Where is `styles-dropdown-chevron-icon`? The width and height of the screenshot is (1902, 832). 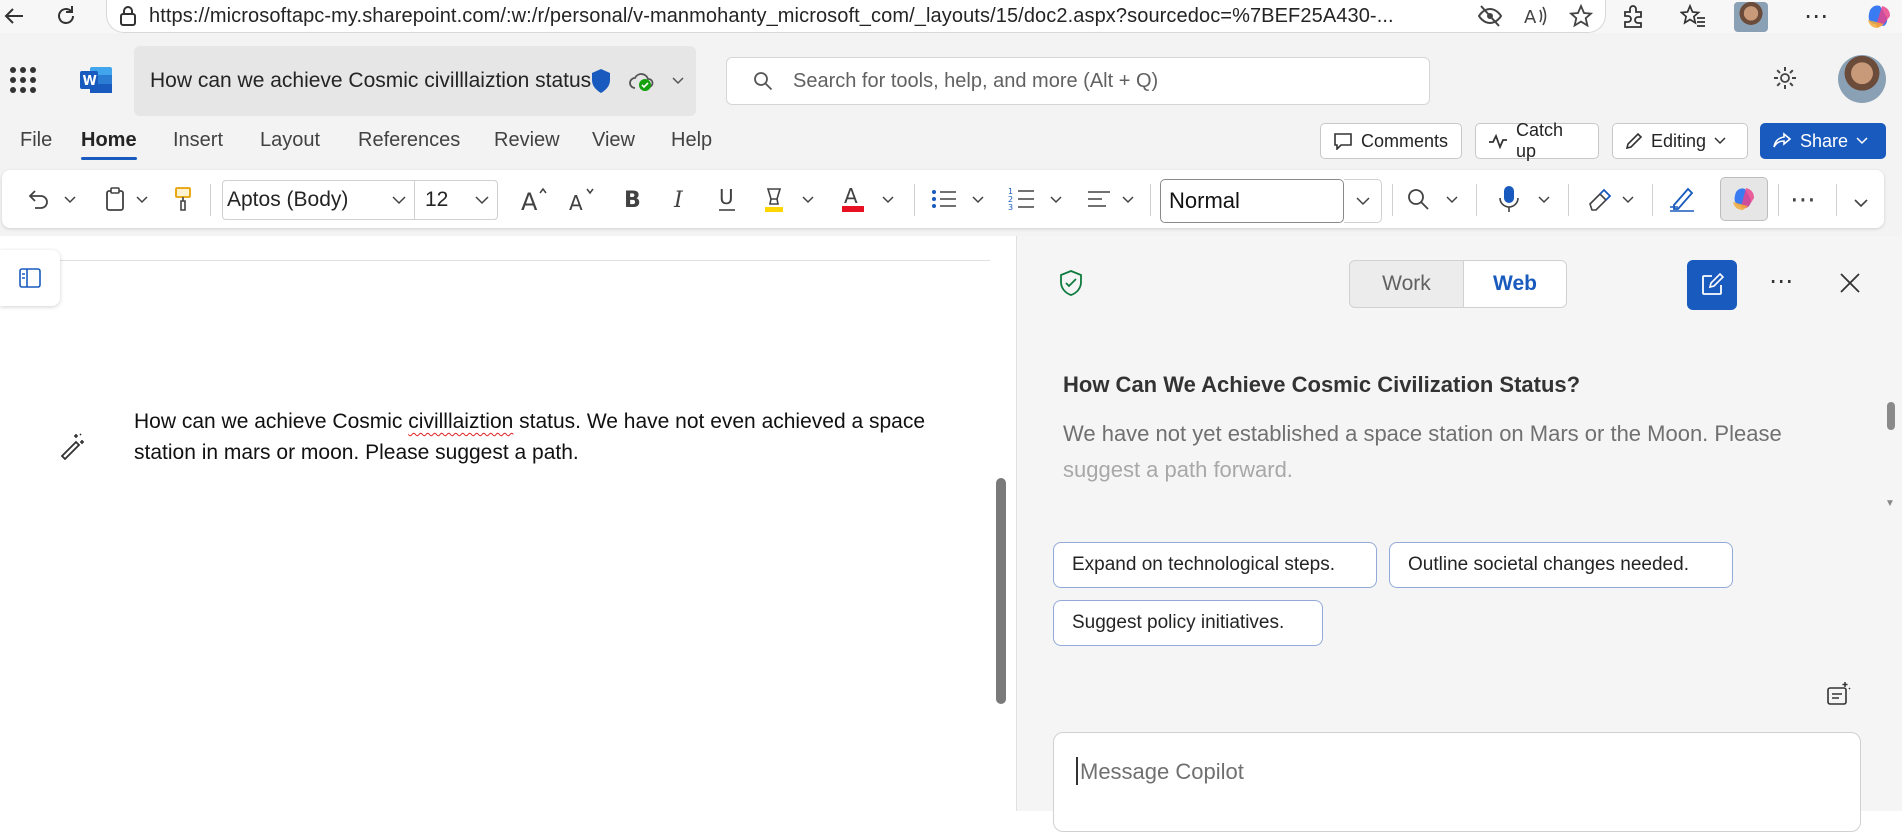 styles-dropdown-chevron-icon is located at coordinates (1363, 201).